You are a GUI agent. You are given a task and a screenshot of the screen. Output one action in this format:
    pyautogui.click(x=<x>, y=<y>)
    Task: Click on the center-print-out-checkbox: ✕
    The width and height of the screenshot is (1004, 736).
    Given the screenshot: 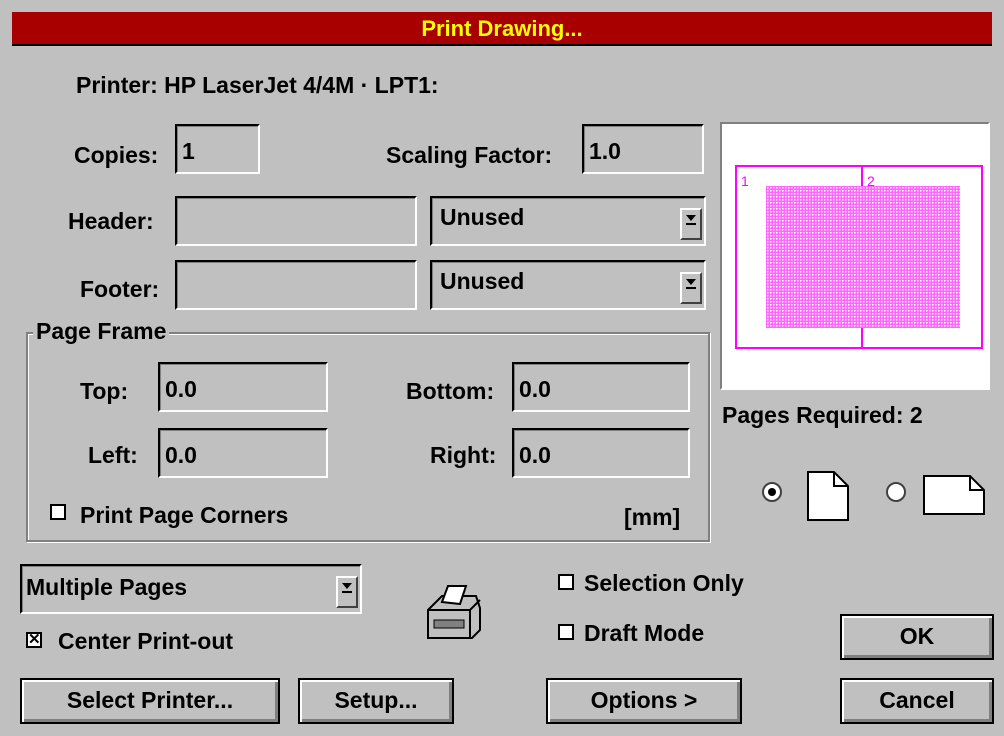 What is the action you would take?
    pyautogui.click(x=34, y=640)
    